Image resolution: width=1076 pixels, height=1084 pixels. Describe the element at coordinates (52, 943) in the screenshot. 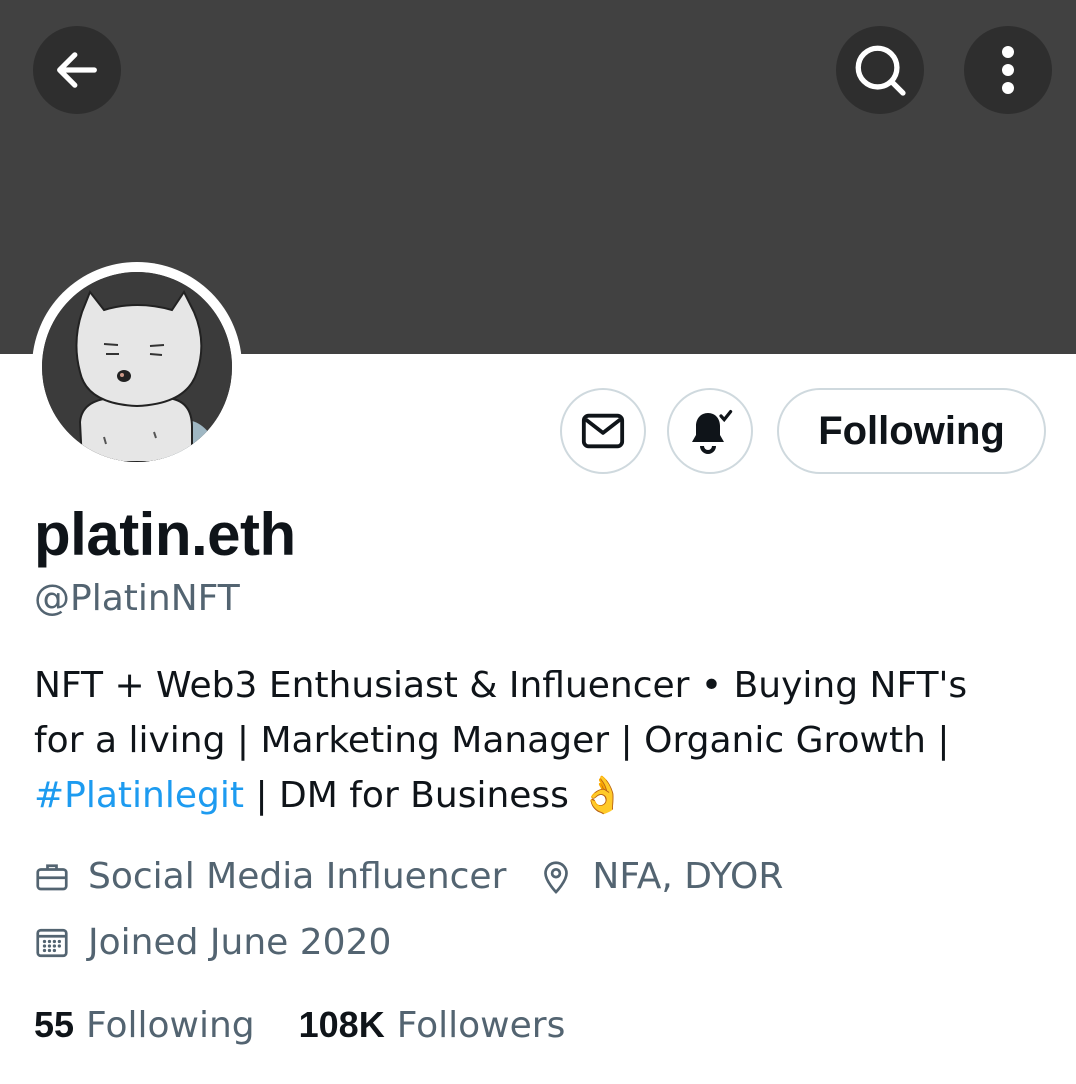

I see `calendar-icon` at that location.